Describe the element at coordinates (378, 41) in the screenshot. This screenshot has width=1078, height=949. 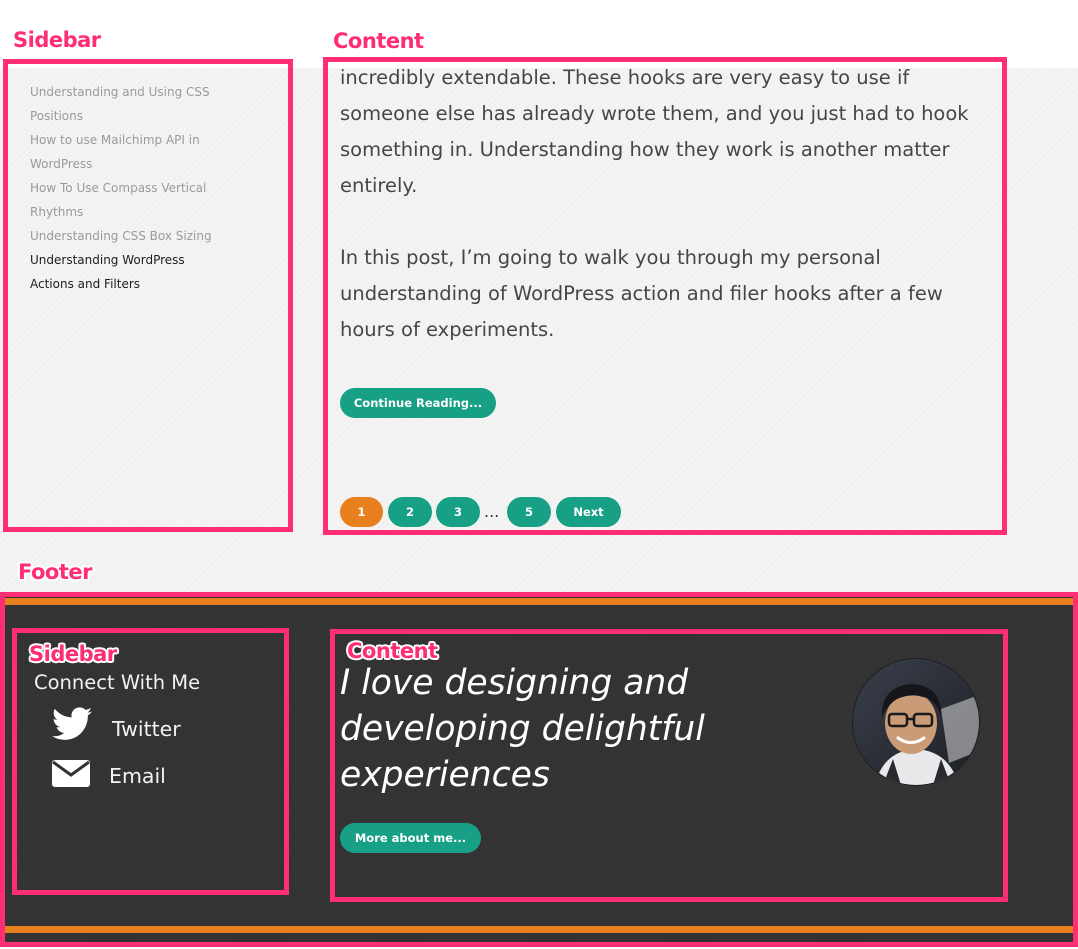
I see `content-annotation-label: Content` at that location.